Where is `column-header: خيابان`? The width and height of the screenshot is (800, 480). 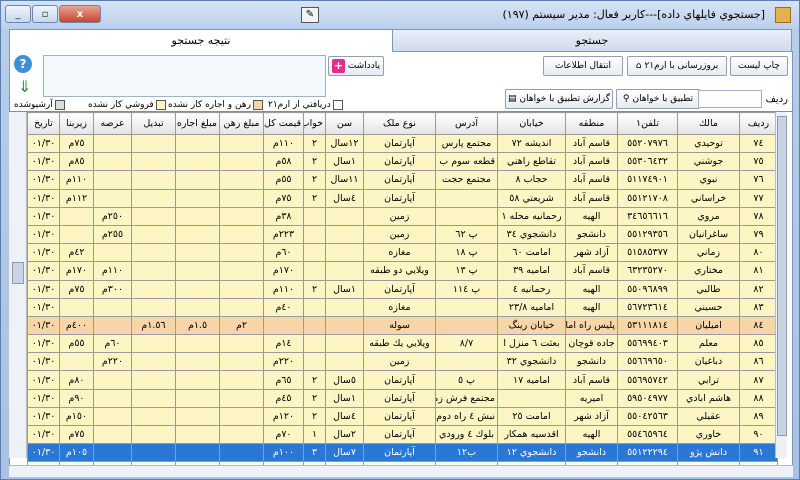 column-header: خيابان is located at coordinates (531, 123).